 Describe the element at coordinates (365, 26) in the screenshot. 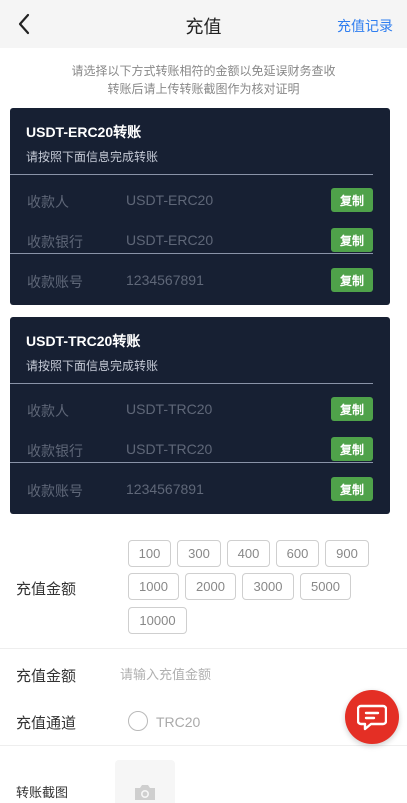

I see `recharge-records-link: 充值记录` at that location.